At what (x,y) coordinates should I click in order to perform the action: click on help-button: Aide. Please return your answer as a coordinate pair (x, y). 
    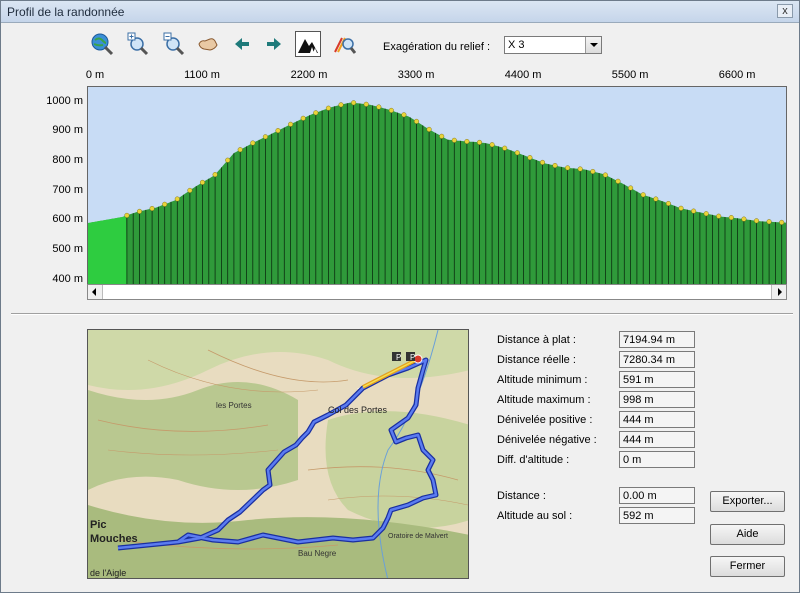
    Looking at the image, I should click on (747, 534).